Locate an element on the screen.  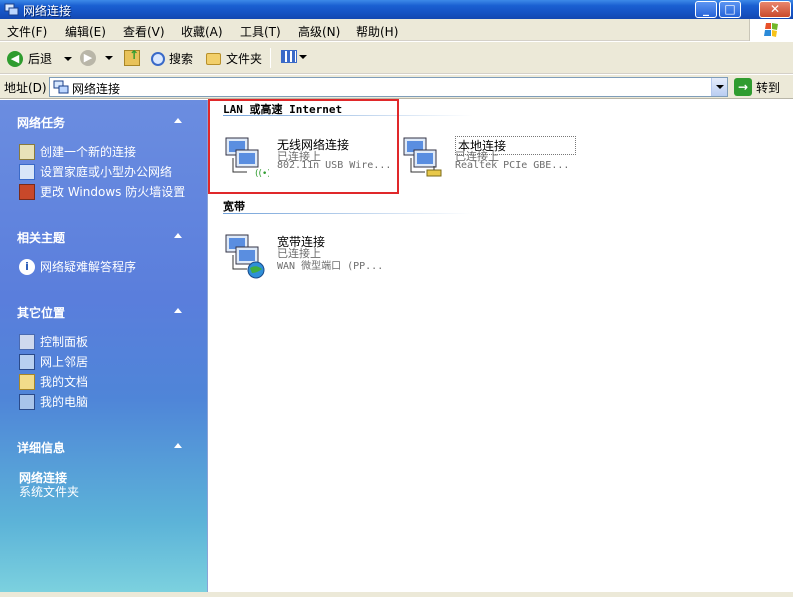
task-troubleshooter: i 网络疑难解答程序 is located at coordinates (77, 266).